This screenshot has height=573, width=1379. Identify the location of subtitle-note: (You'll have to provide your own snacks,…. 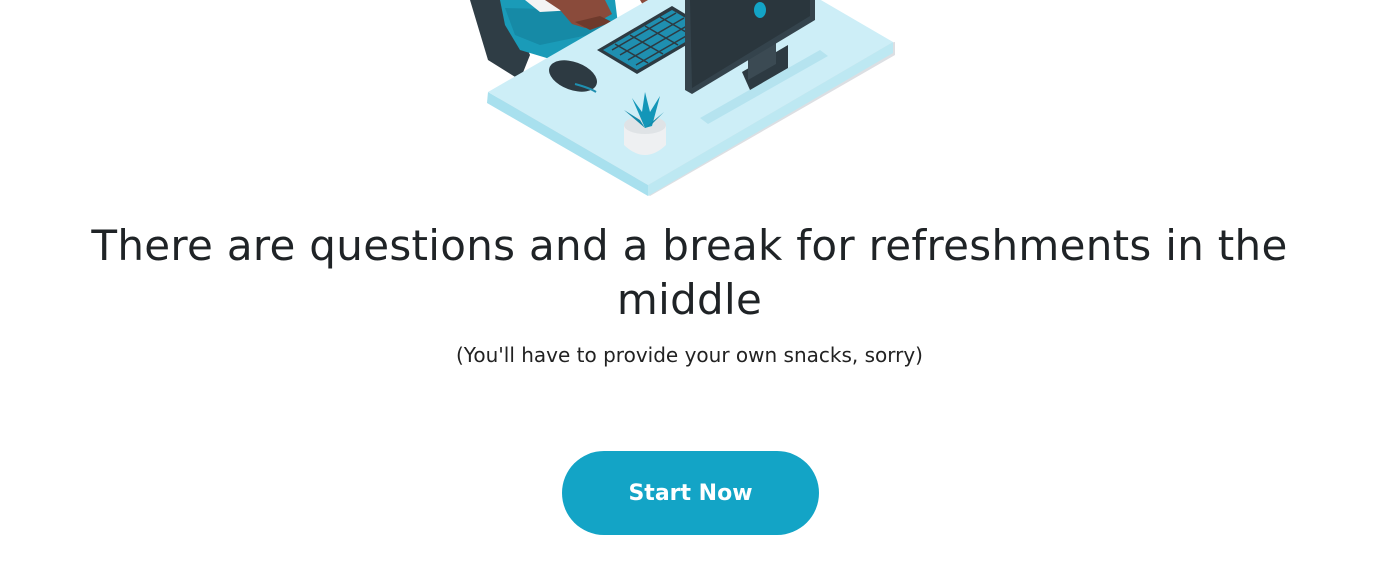
(689, 355).